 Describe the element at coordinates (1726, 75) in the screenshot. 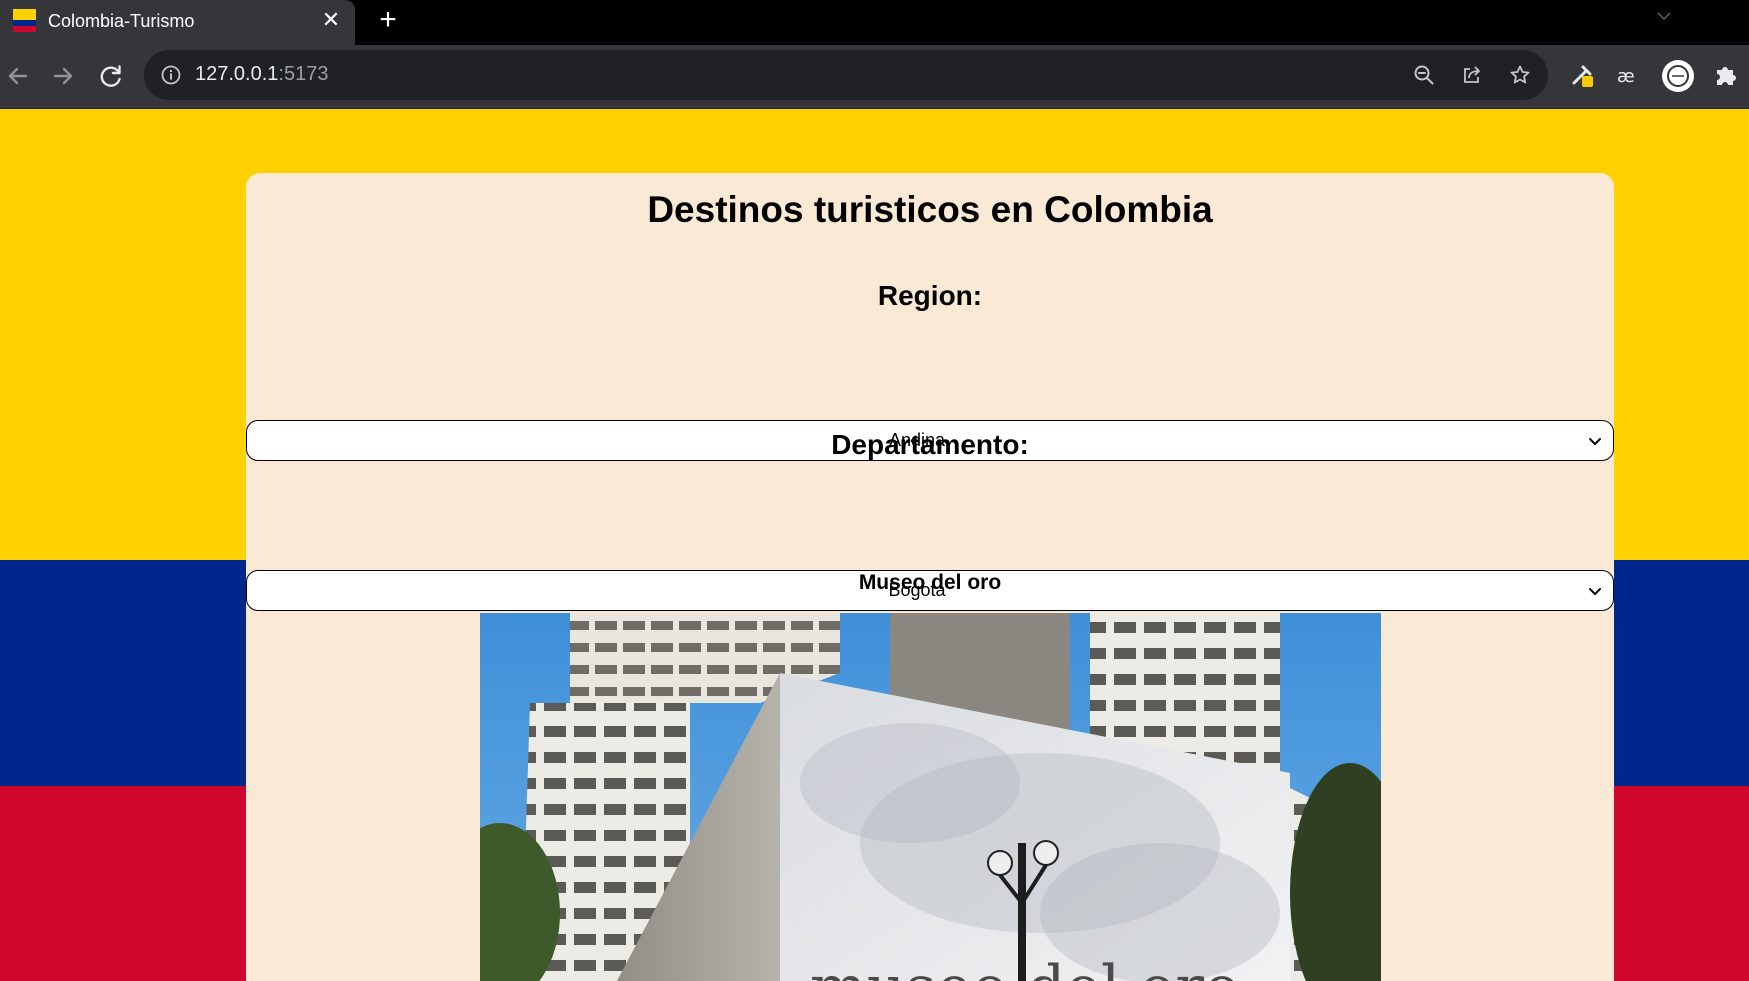

I see `puzzle-icon` at that location.